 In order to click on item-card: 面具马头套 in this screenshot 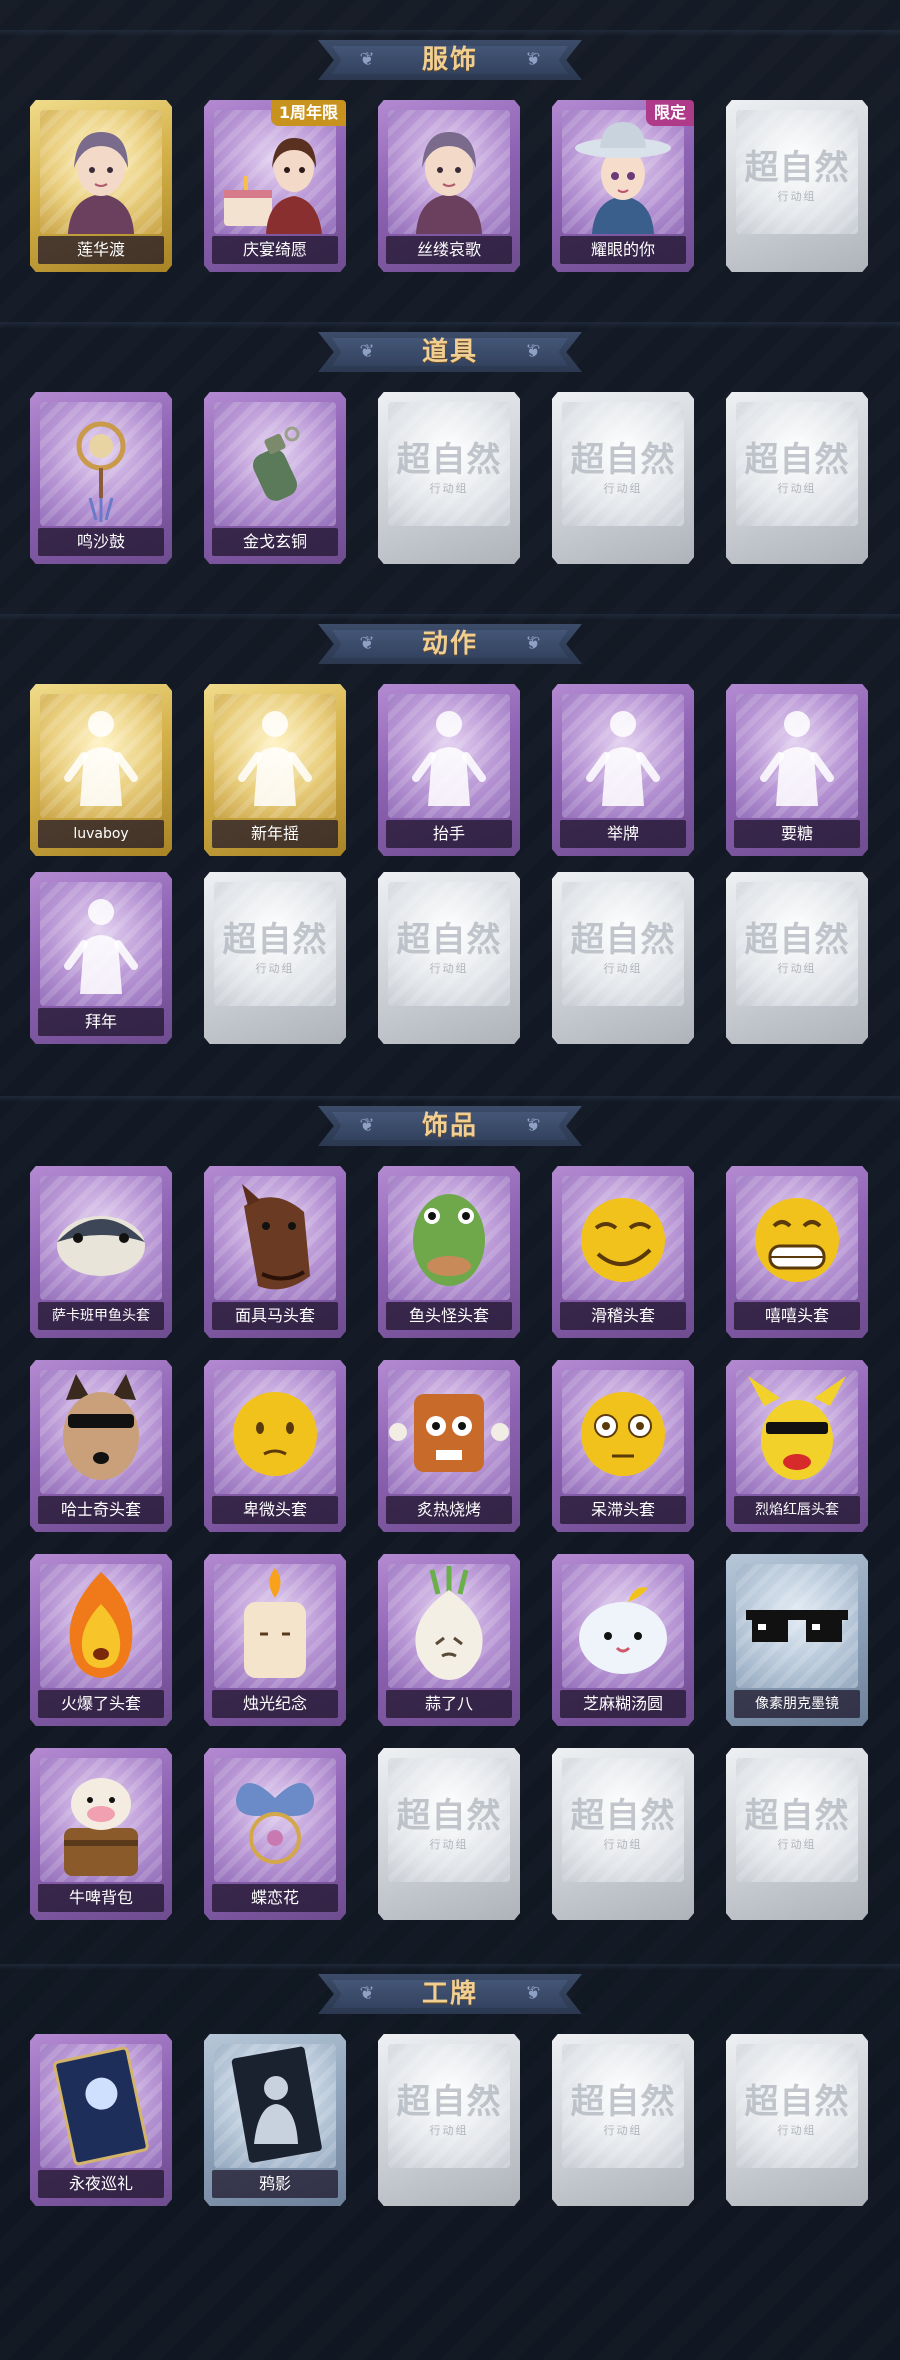, I will do `click(275, 1252)`.